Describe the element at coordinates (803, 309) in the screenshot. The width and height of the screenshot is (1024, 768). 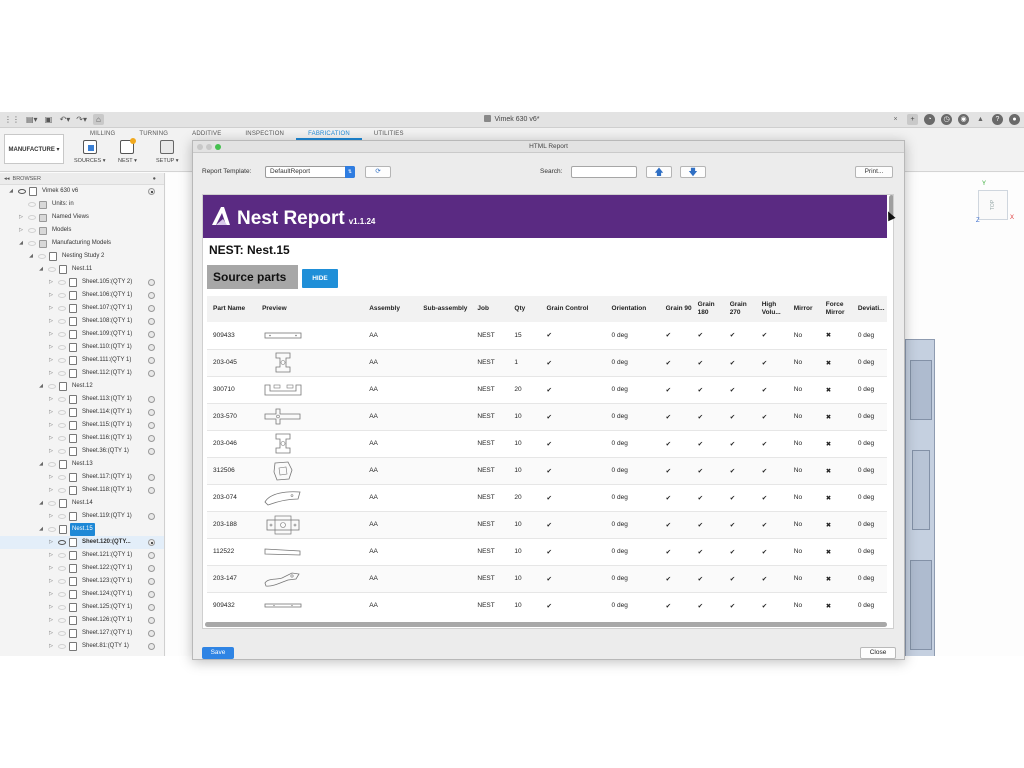
I see `column-header-mirror: Mirror` at that location.